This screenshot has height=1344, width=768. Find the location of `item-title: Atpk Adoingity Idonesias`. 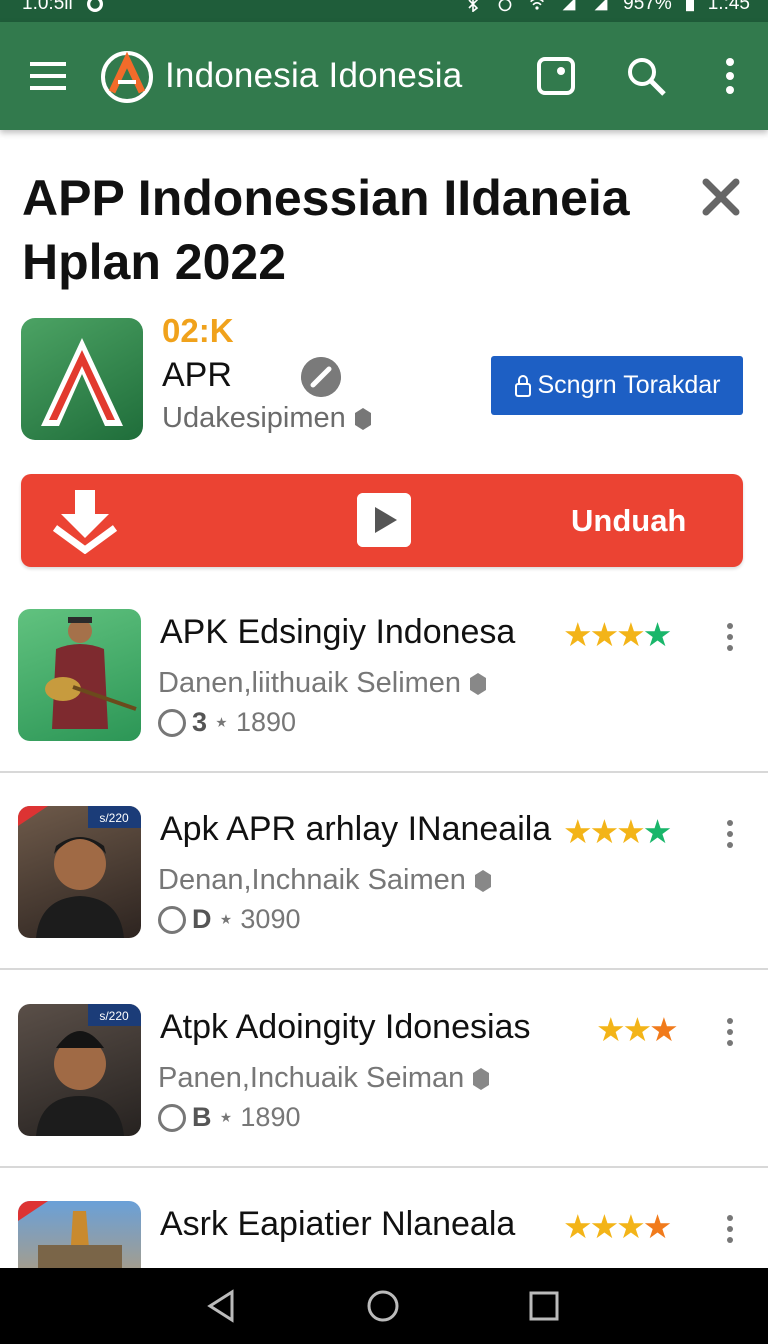

item-title: Atpk Adoingity Idonesias is located at coordinates (345, 1027).